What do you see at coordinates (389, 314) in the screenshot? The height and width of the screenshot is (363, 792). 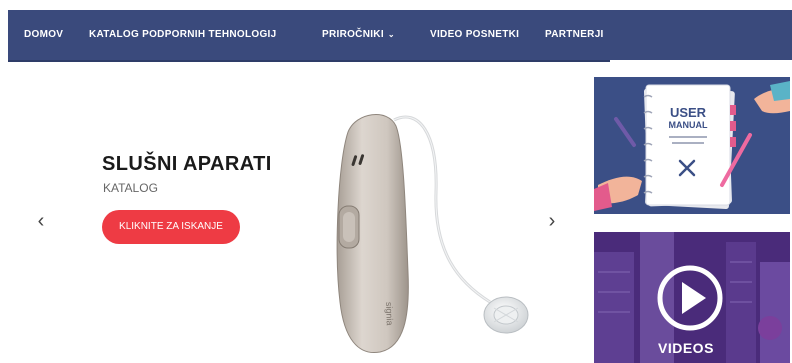 I see `device-brand-text: signia` at bounding box center [389, 314].